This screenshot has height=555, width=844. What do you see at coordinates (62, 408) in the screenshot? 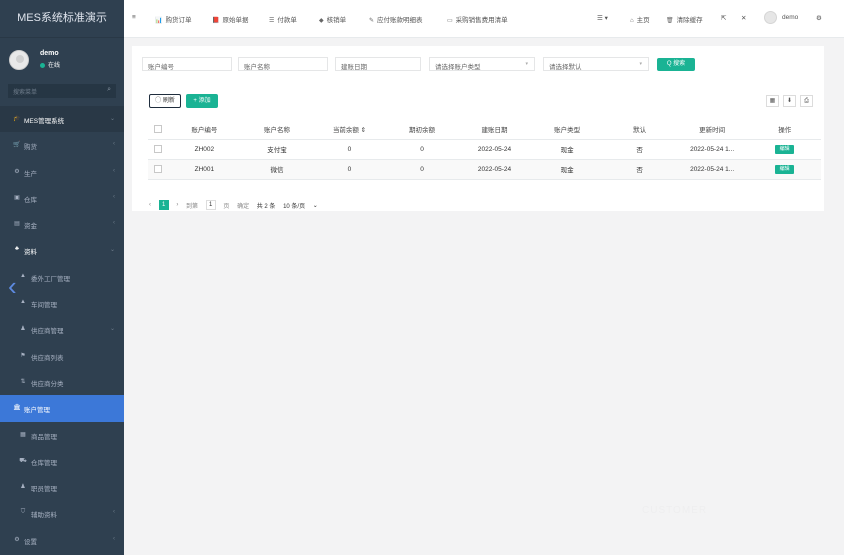
I see `sidebar-item-11: 🏛 账户管理` at bounding box center [62, 408].